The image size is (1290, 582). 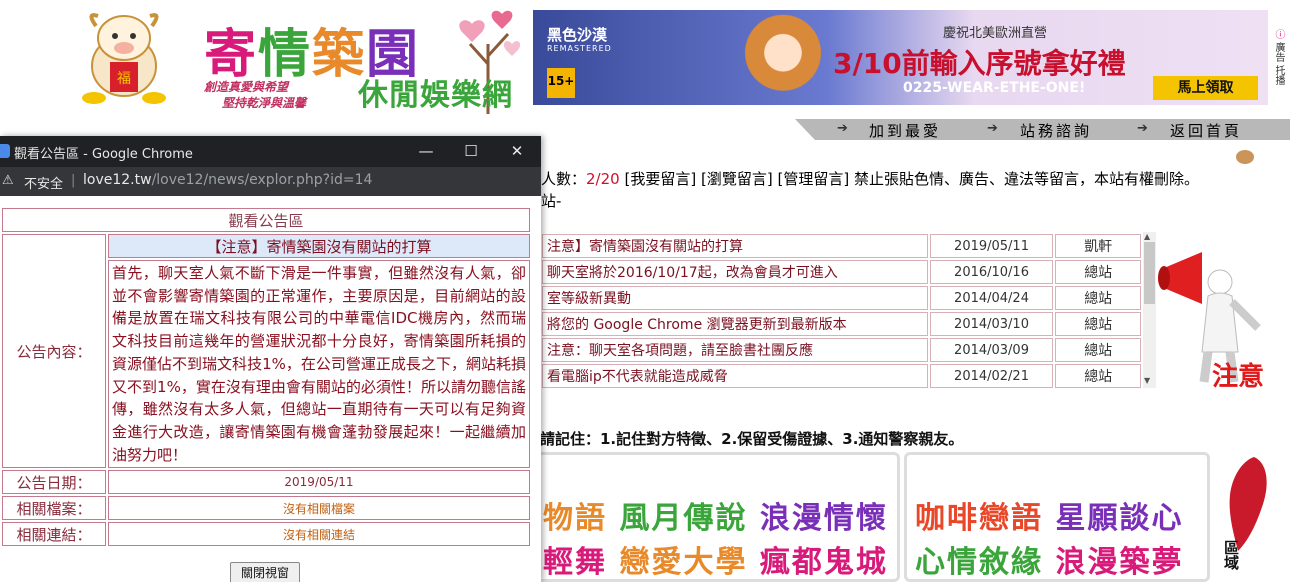 What do you see at coordinates (1149, 310) in the screenshot?
I see `announcement-scrollbar: ▲ ▼` at bounding box center [1149, 310].